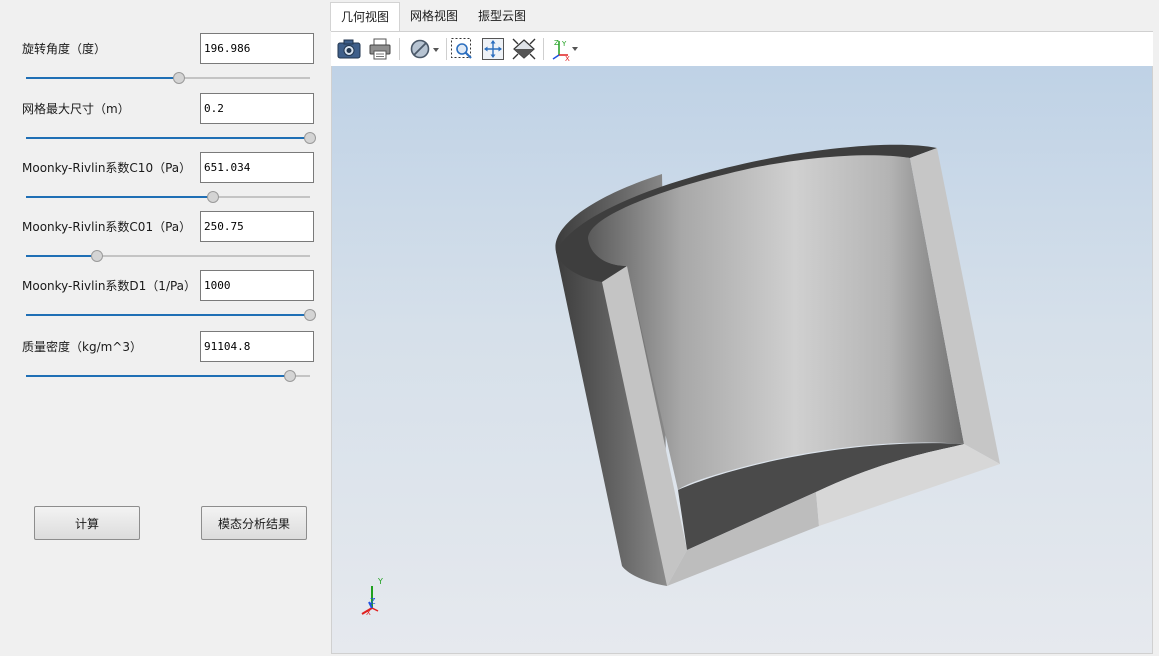 This screenshot has height=656, width=1159. Describe the element at coordinates (254, 523) in the screenshot. I see `modal-results-button: 模态分析结果` at that location.